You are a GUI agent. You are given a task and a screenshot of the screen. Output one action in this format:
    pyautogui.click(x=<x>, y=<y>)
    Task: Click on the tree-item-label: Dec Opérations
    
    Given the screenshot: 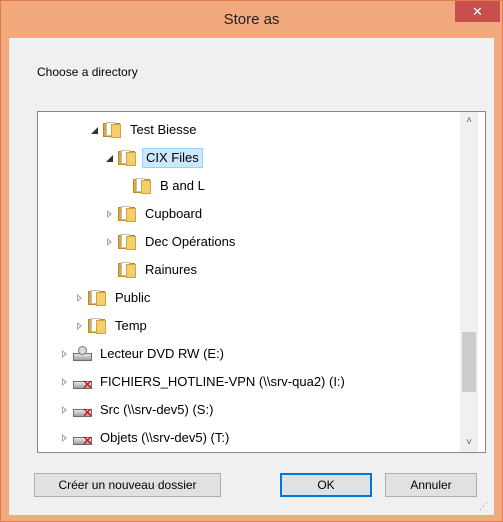 What is the action you would take?
    pyautogui.click(x=190, y=241)
    